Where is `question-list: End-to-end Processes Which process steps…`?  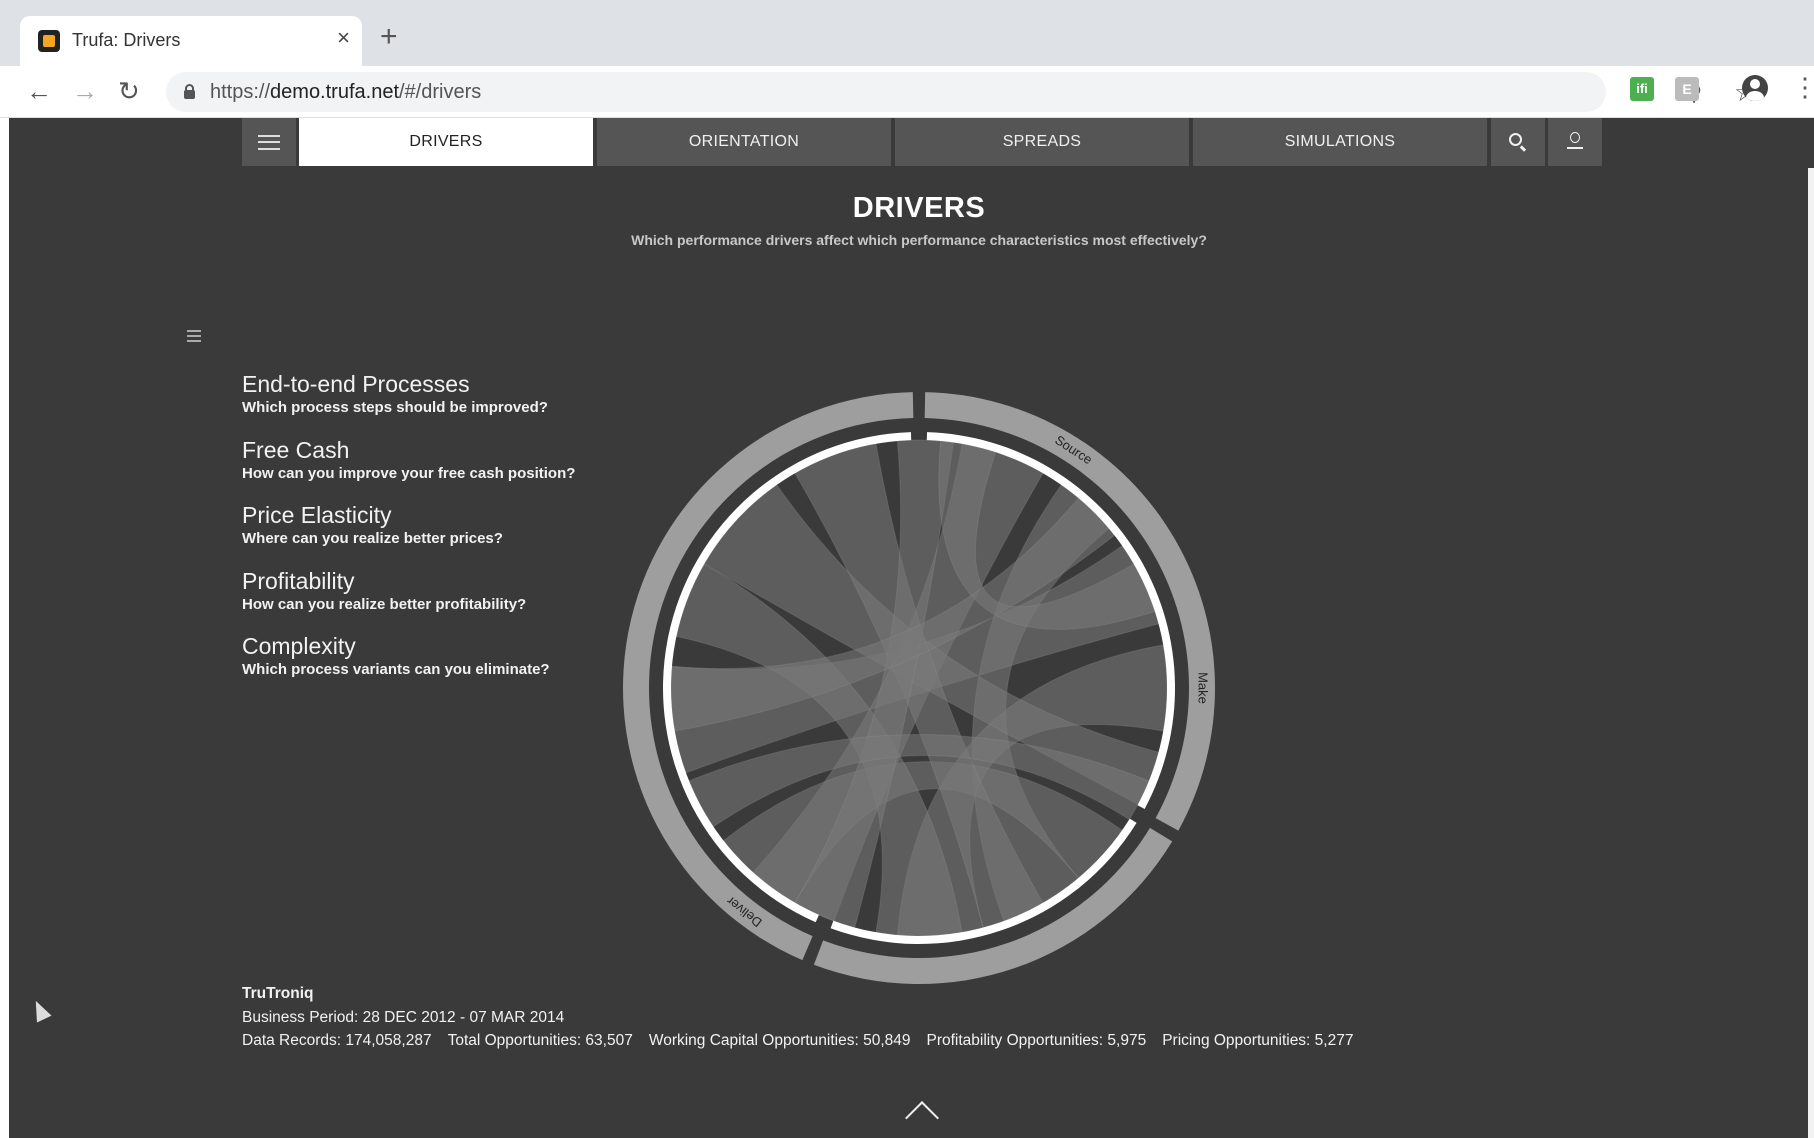 question-list: End-to-end Processes Which process steps… is located at coordinates (452, 534).